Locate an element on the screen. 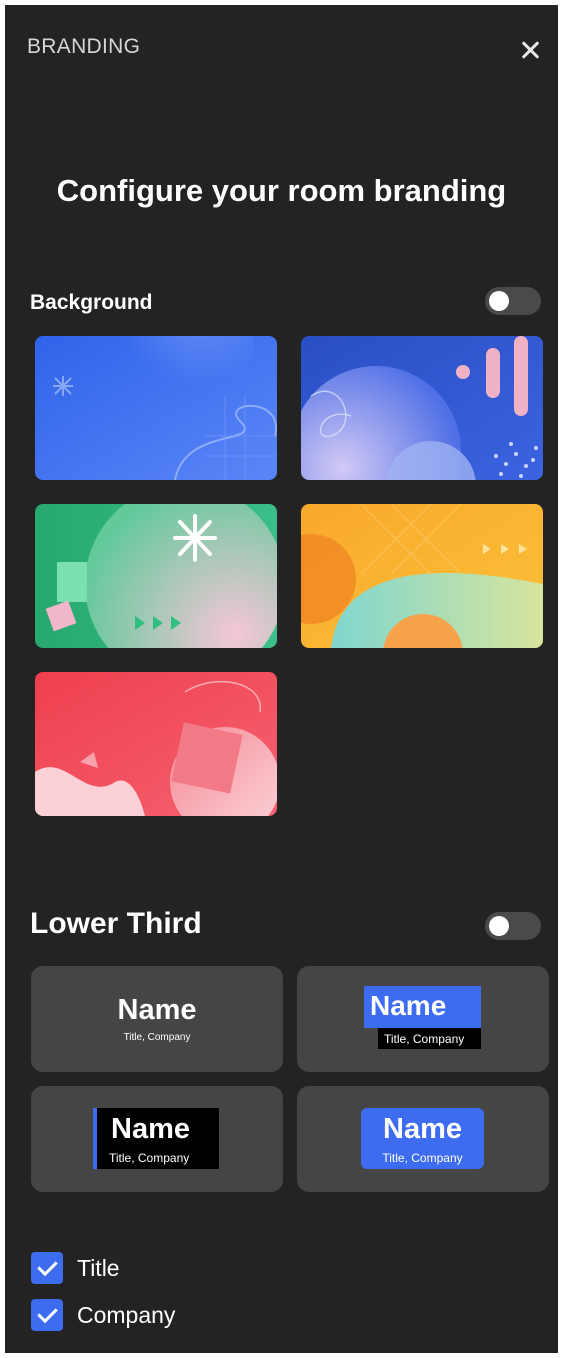 This screenshot has height=1358, width=563. lower-third-style-black-bar: Name Title, Company is located at coordinates (157, 1139).